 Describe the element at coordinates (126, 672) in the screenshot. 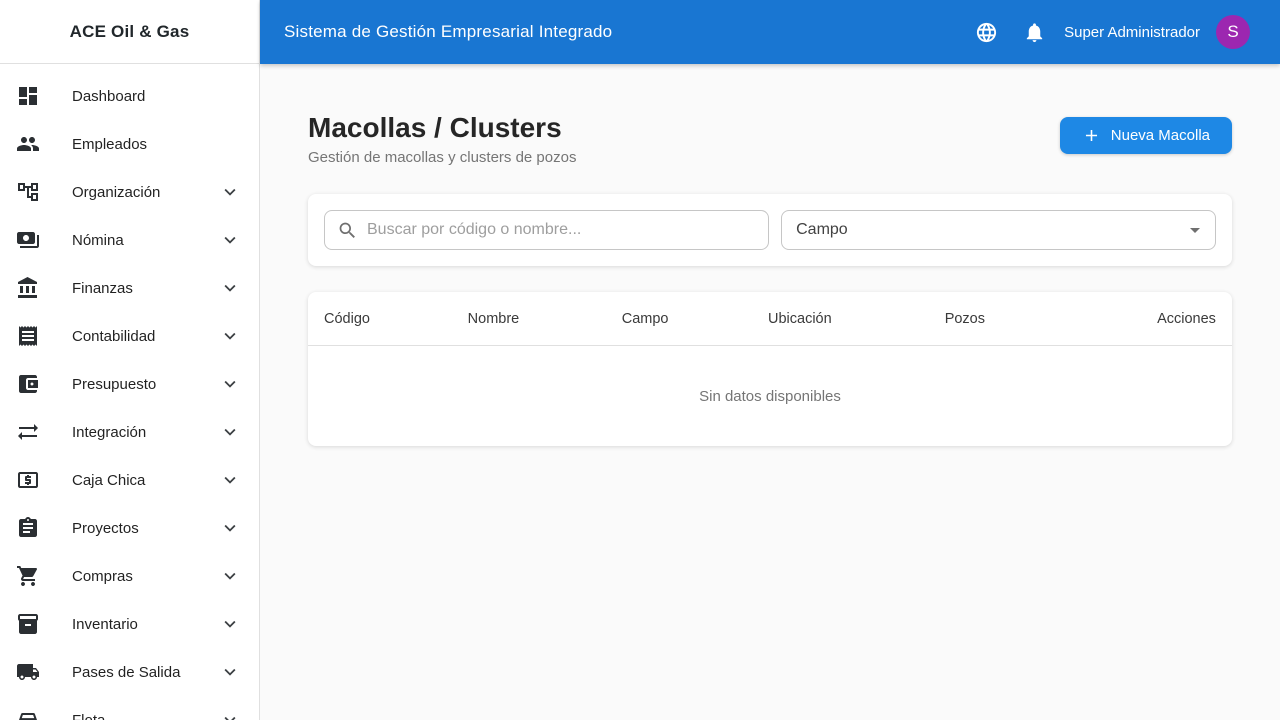

I see `sidebar-item-label: Pases de Salida` at that location.